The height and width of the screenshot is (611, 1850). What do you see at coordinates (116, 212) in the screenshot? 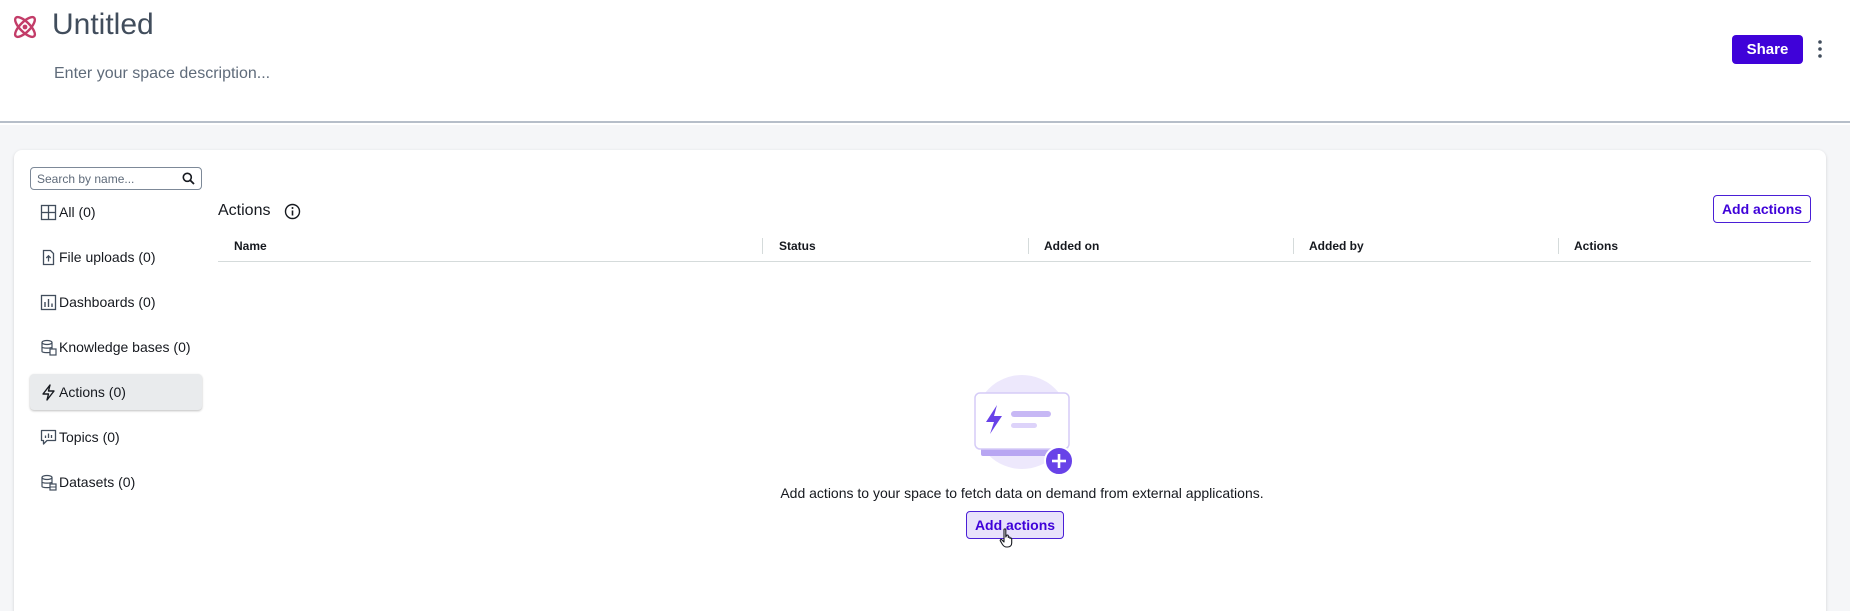
I see `sidebar-item-all: All (0)` at bounding box center [116, 212].